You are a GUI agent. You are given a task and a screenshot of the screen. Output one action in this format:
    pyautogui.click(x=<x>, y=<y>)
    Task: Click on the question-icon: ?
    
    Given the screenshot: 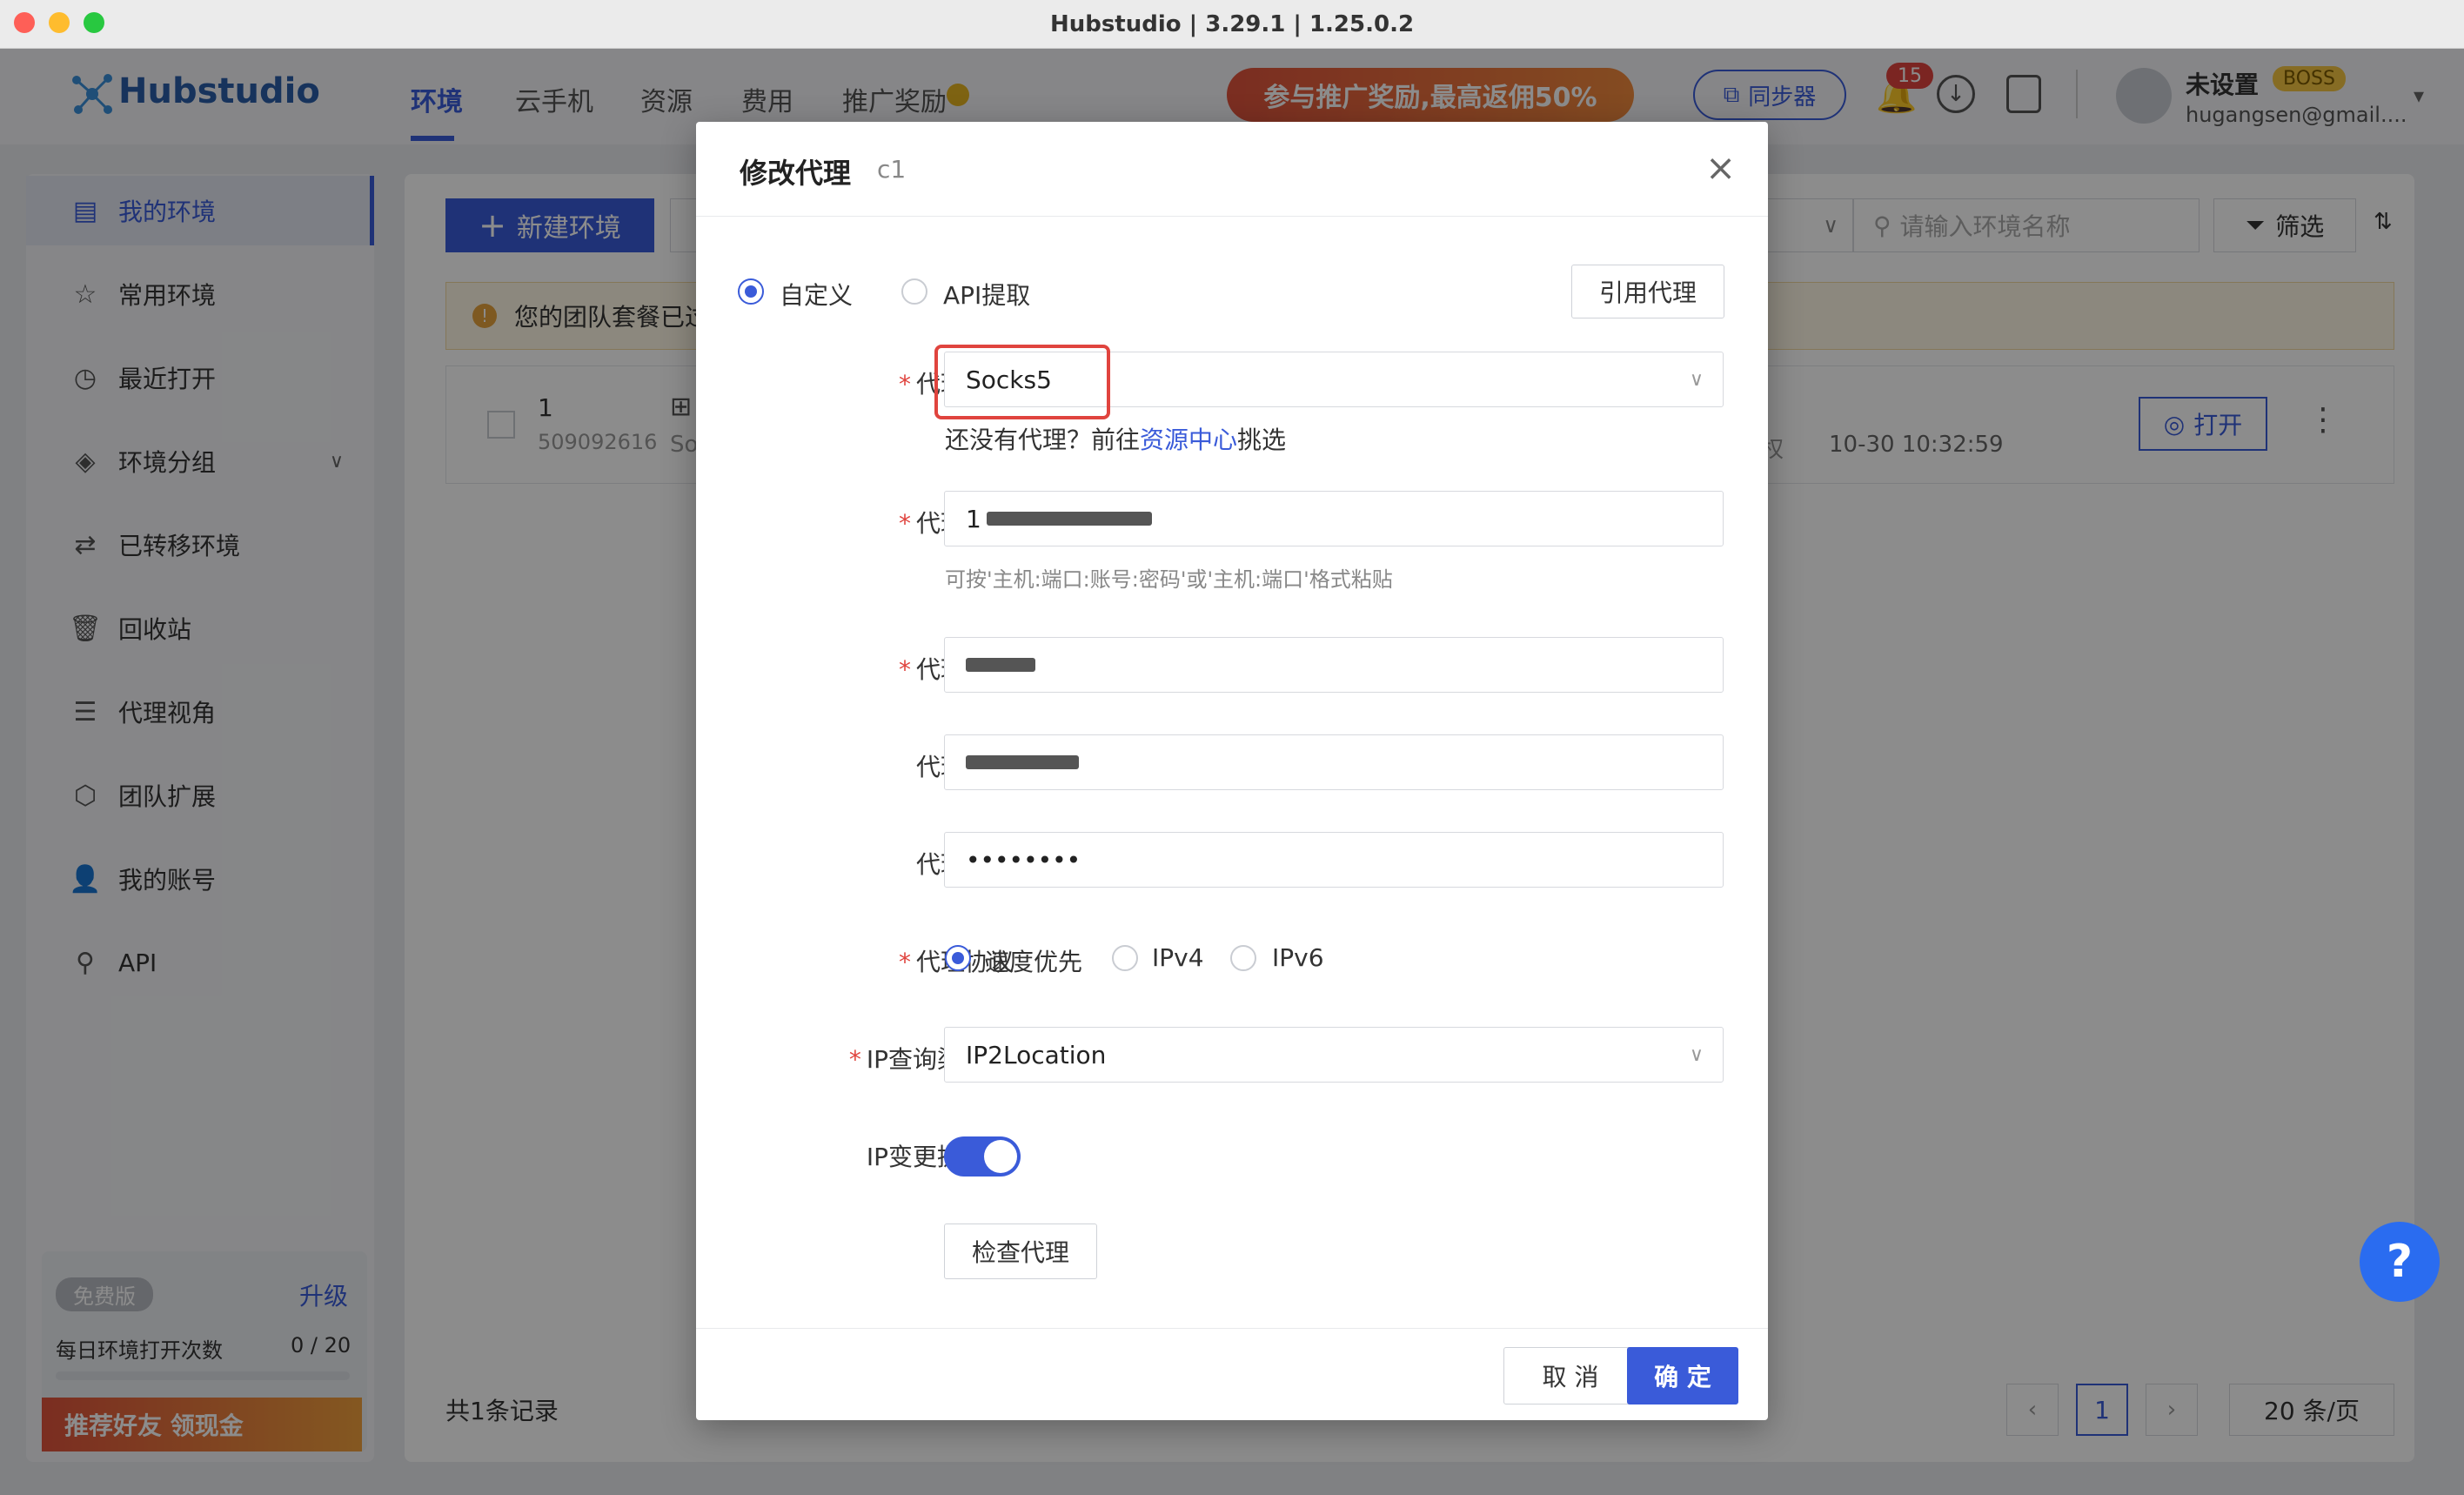 What is the action you would take?
    pyautogui.click(x=2400, y=1262)
    